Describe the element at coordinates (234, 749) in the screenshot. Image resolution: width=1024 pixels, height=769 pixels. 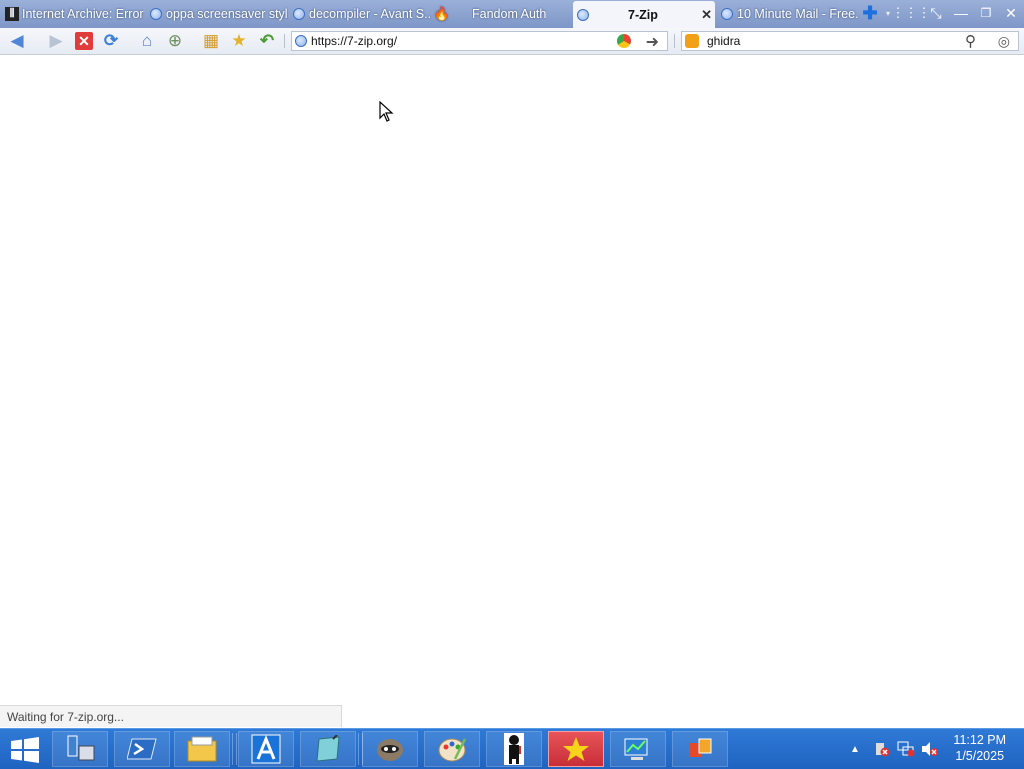
I see `taskbar-separator` at that location.